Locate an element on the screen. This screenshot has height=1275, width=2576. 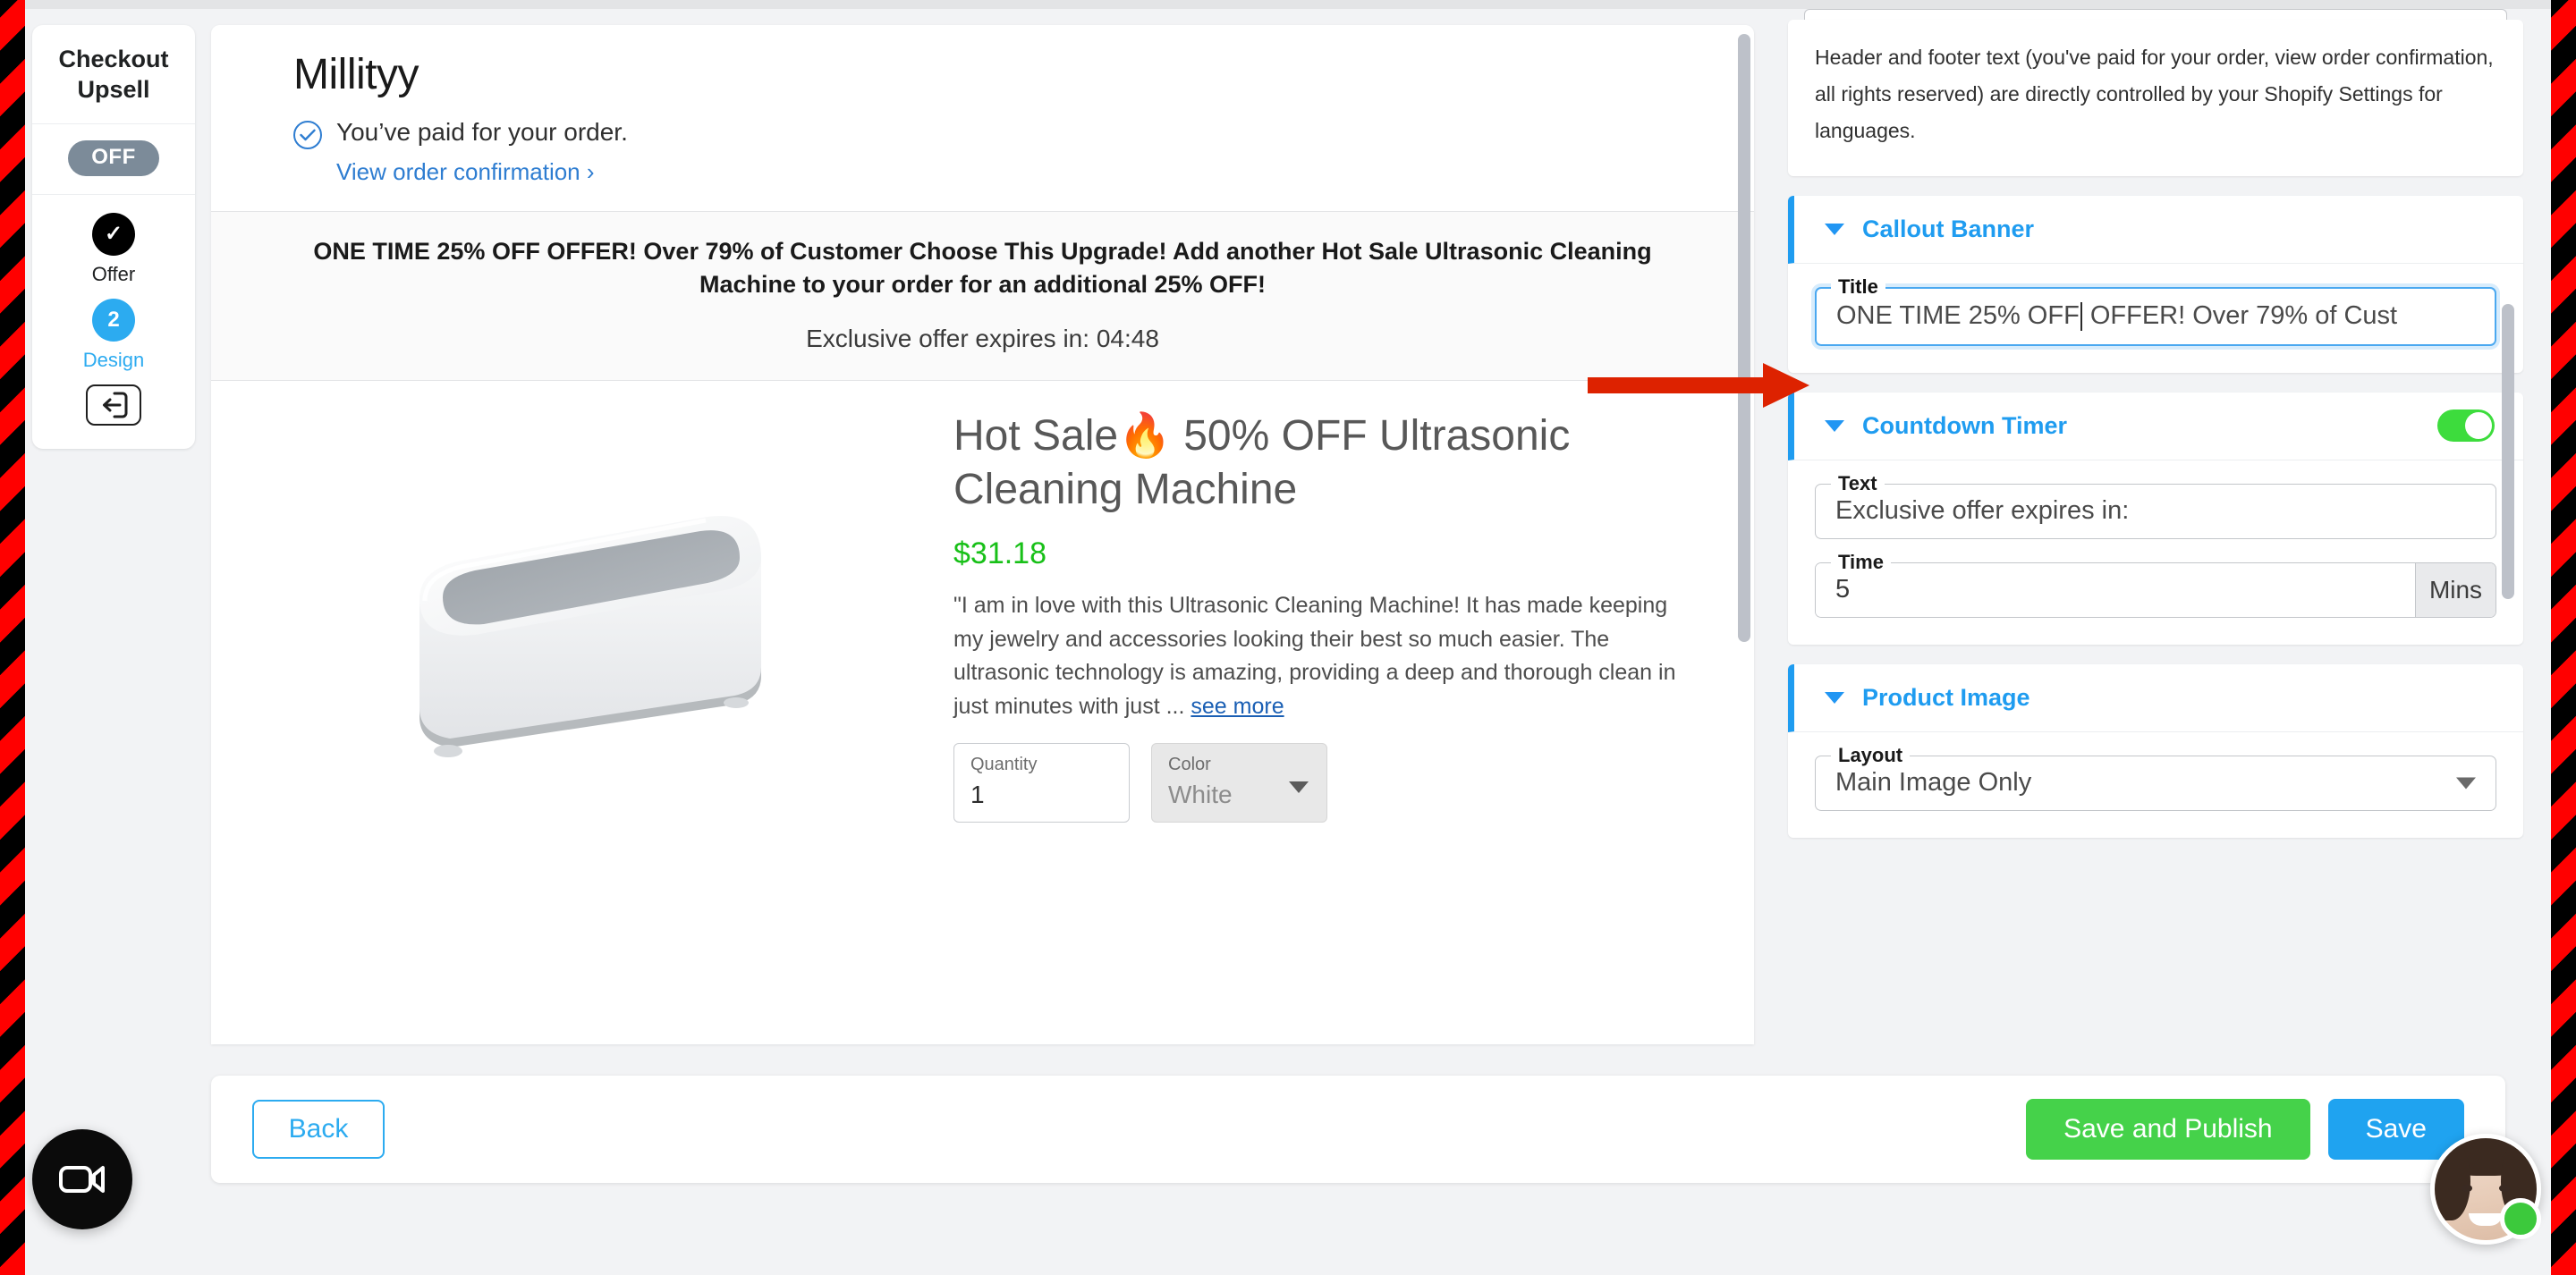
arrow-shaft is located at coordinates (1677, 385).